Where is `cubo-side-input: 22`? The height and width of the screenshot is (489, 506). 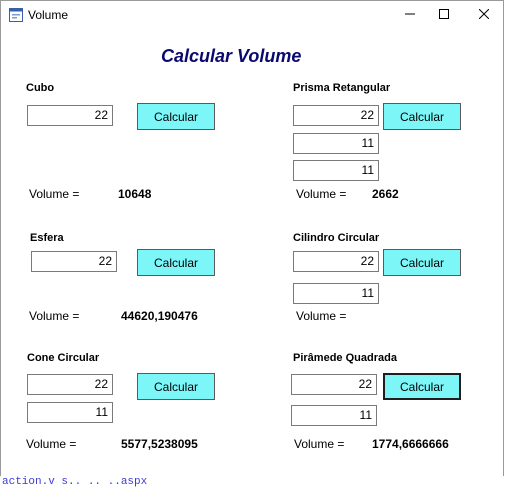 cubo-side-input: 22 is located at coordinates (70, 115).